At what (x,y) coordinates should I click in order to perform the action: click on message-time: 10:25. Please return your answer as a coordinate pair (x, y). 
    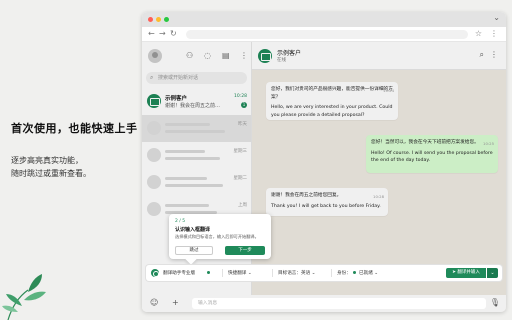
    Looking at the image, I should click on (488, 143).